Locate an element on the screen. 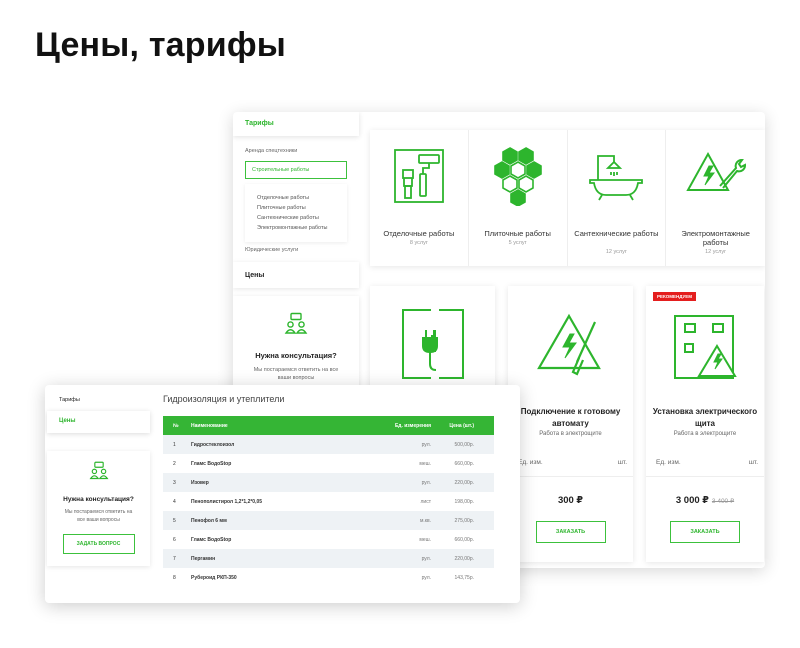  price-value: 3 000 ₽ is located at coordinates (692, 500).